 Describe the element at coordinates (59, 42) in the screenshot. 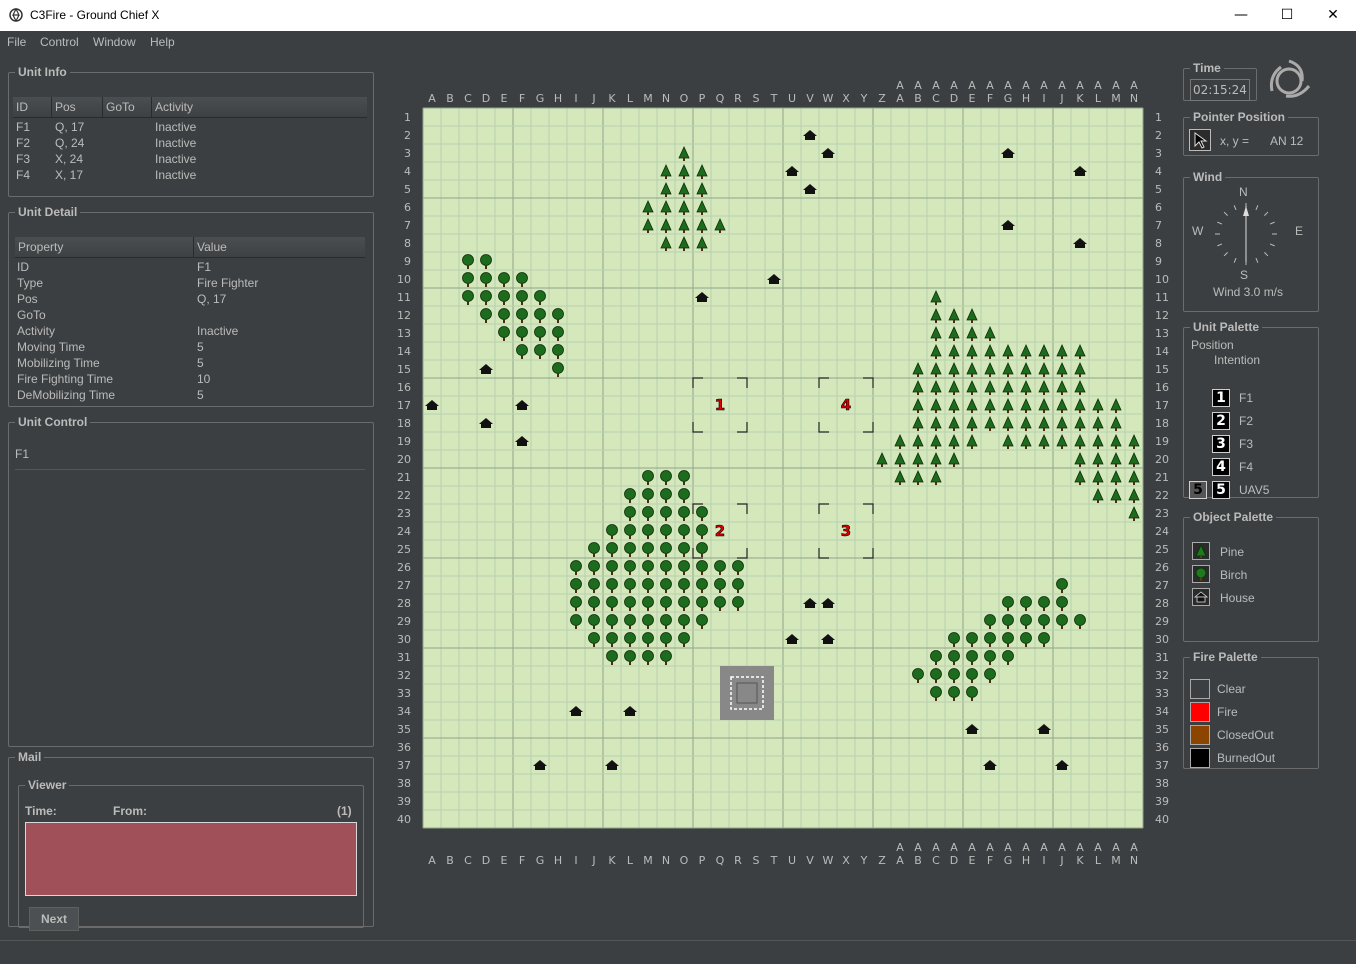

I see `menu-control: Control` at that location.